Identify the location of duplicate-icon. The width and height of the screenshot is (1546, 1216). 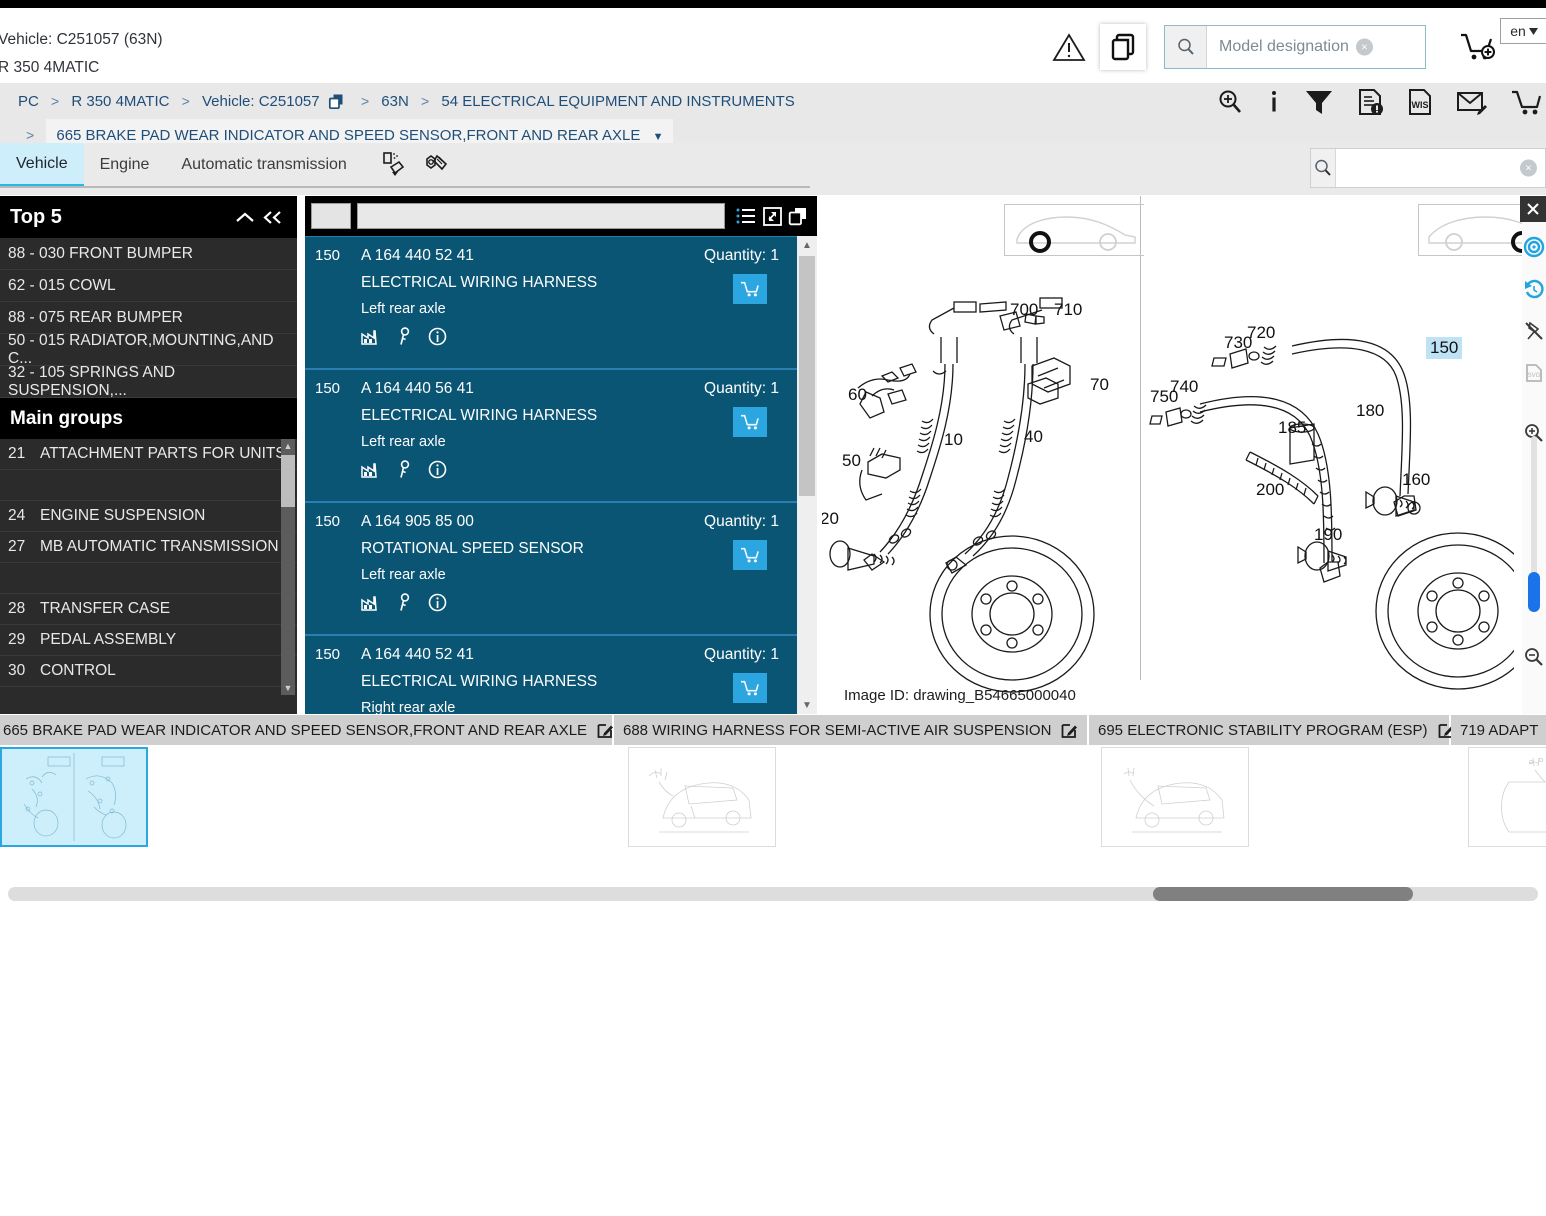
(798, 216).